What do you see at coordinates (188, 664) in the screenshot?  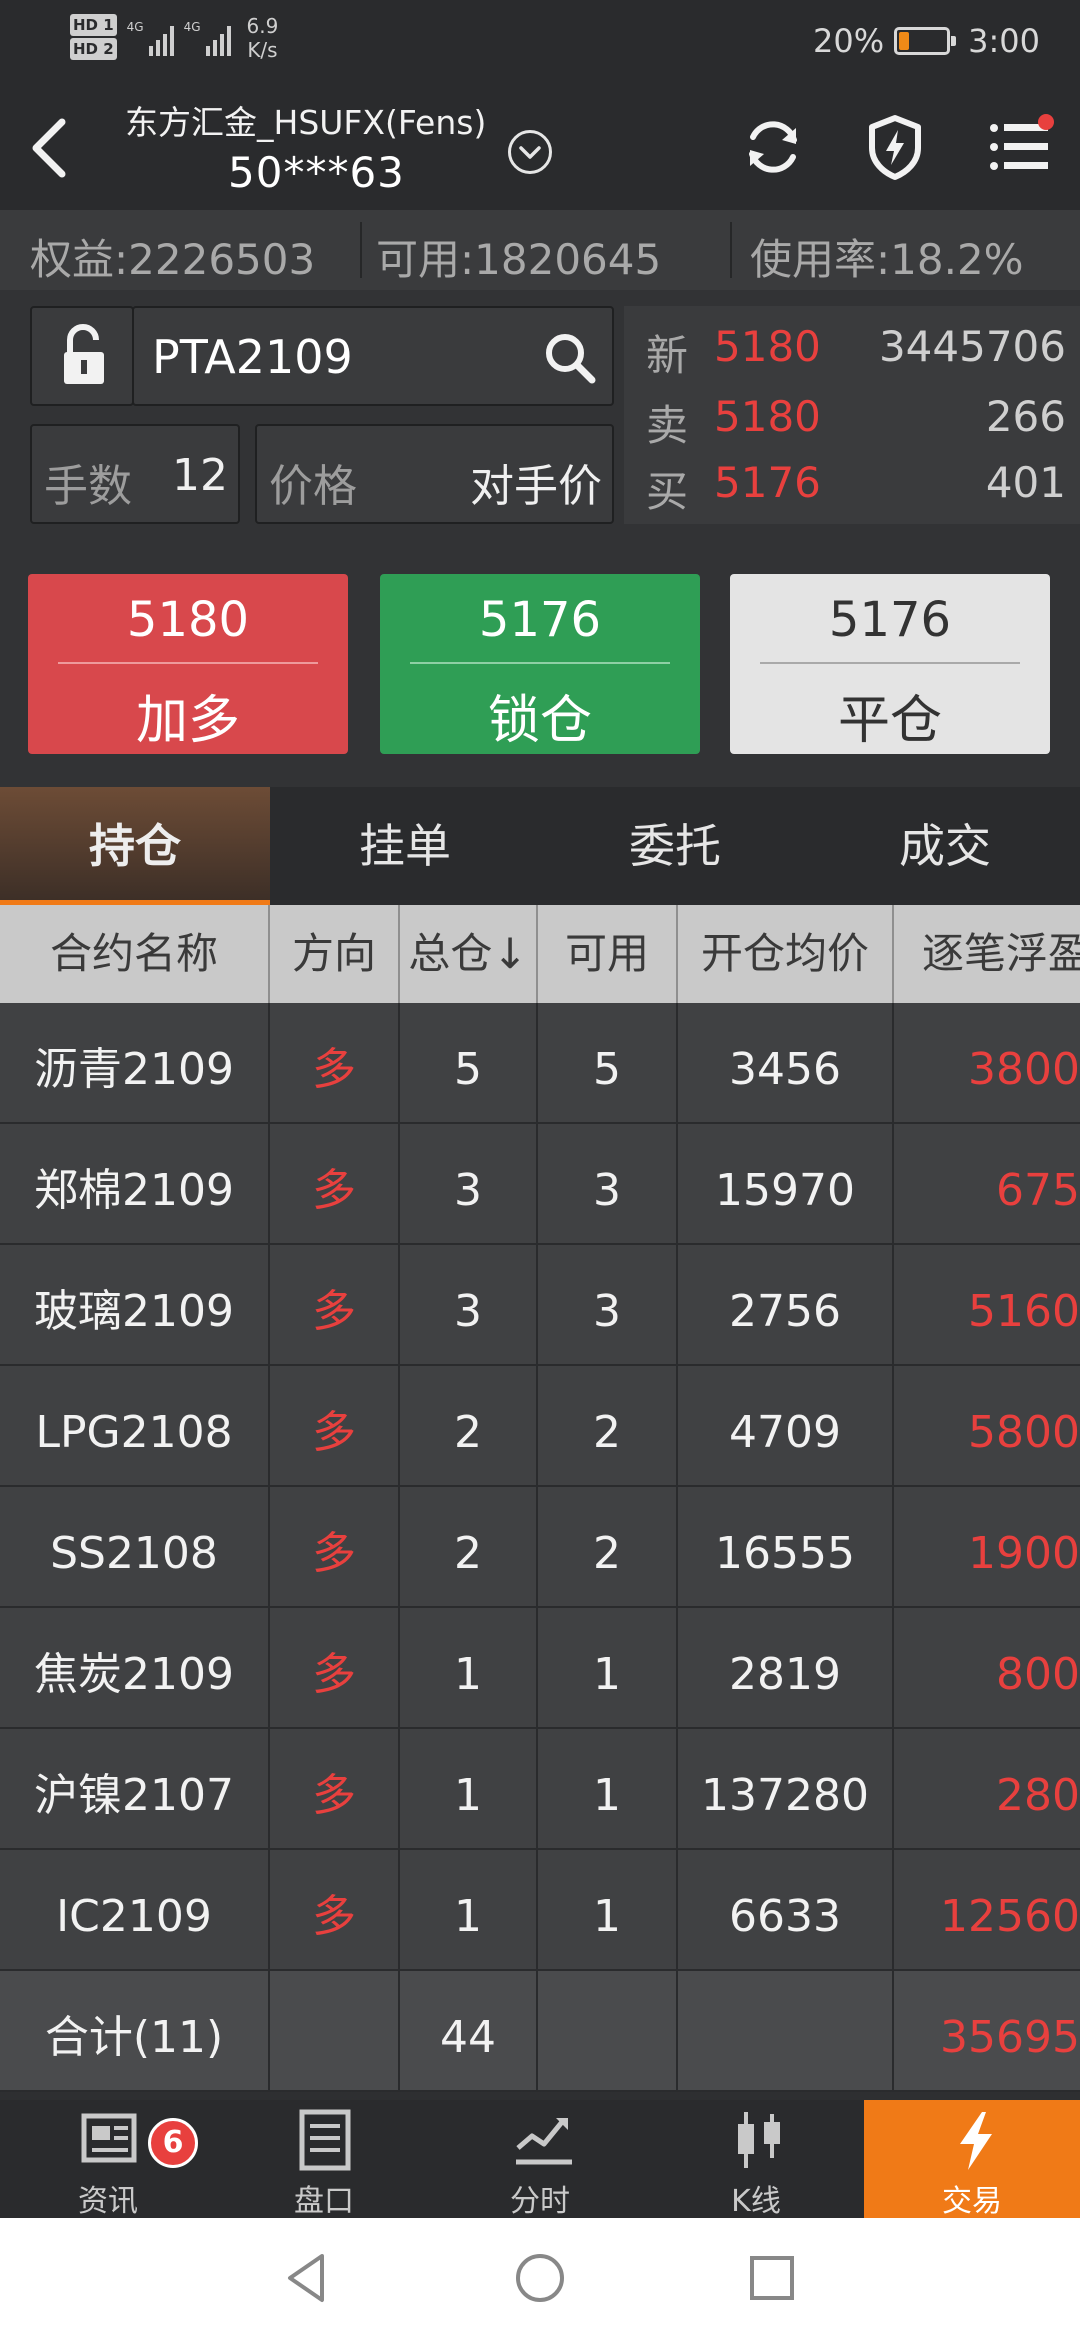 I see `buy-long-button: 5180 加多` at bounding box center [188, 664].